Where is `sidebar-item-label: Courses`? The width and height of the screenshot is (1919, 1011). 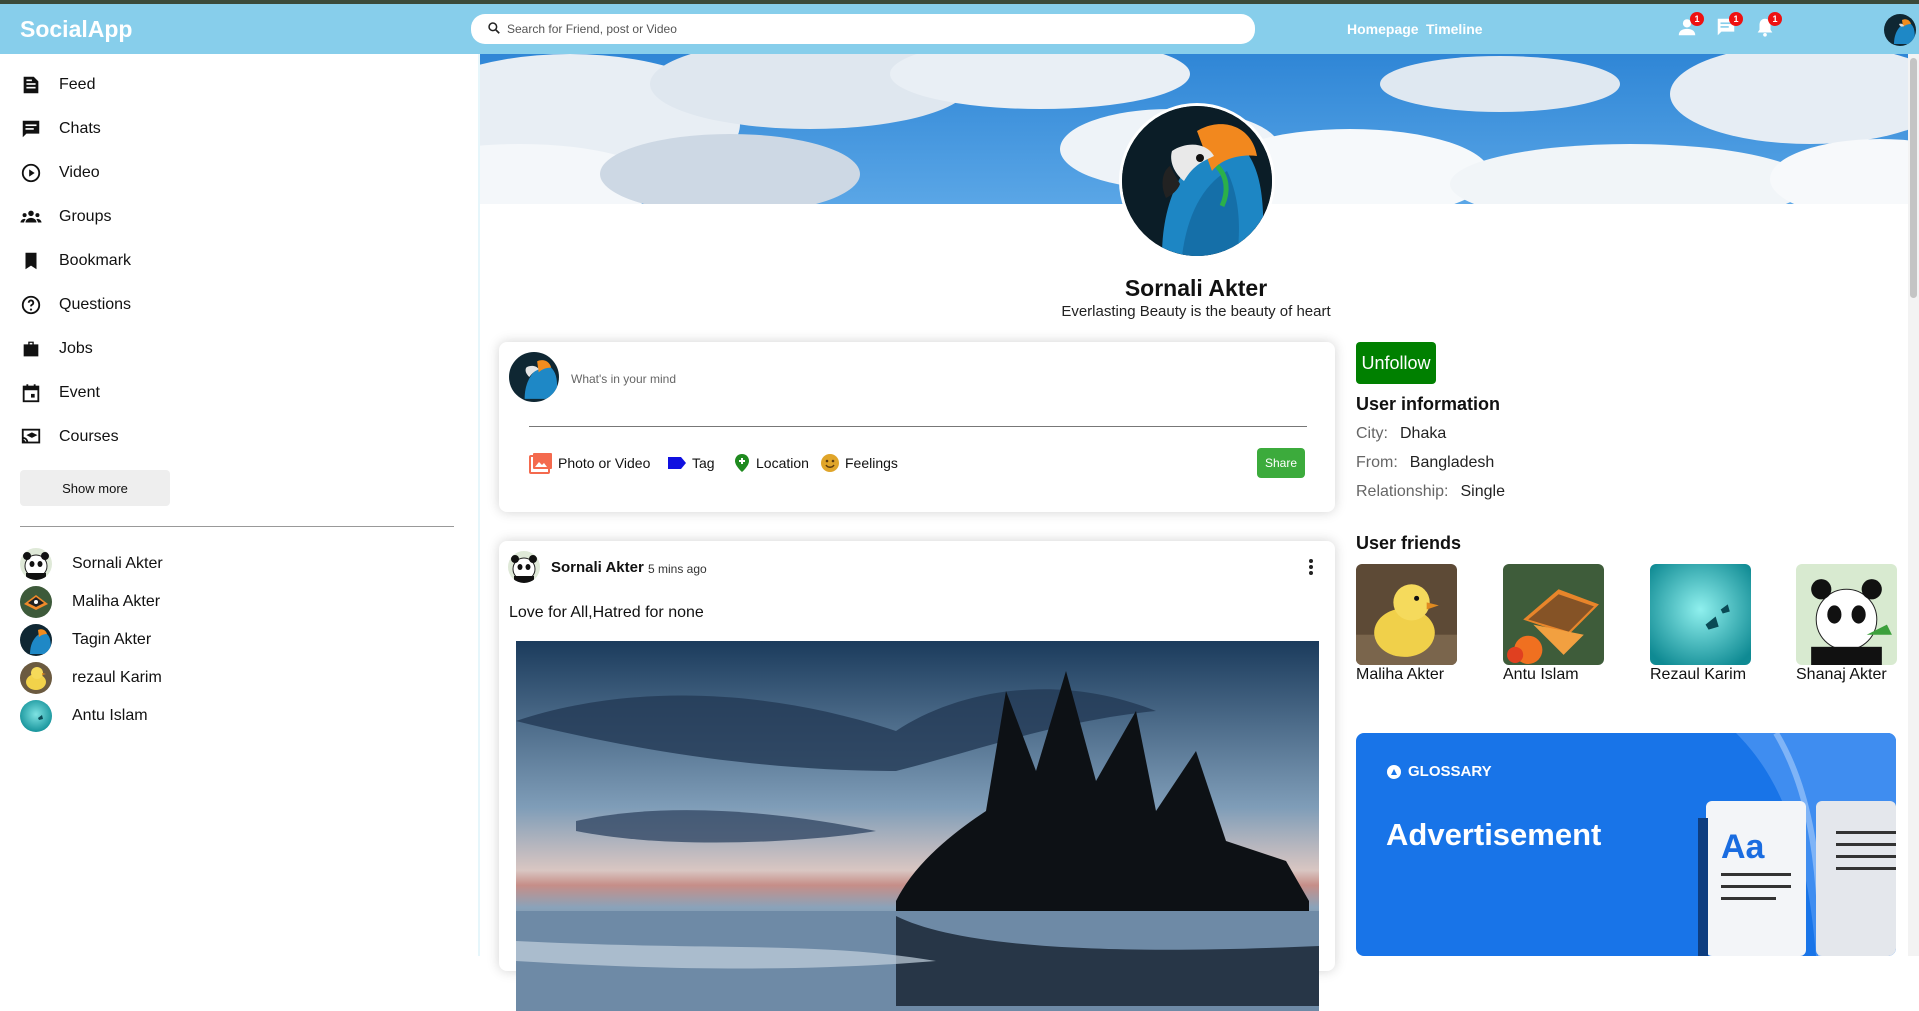
sidebar-item-label: Courses is located at coordinates (89, 436).